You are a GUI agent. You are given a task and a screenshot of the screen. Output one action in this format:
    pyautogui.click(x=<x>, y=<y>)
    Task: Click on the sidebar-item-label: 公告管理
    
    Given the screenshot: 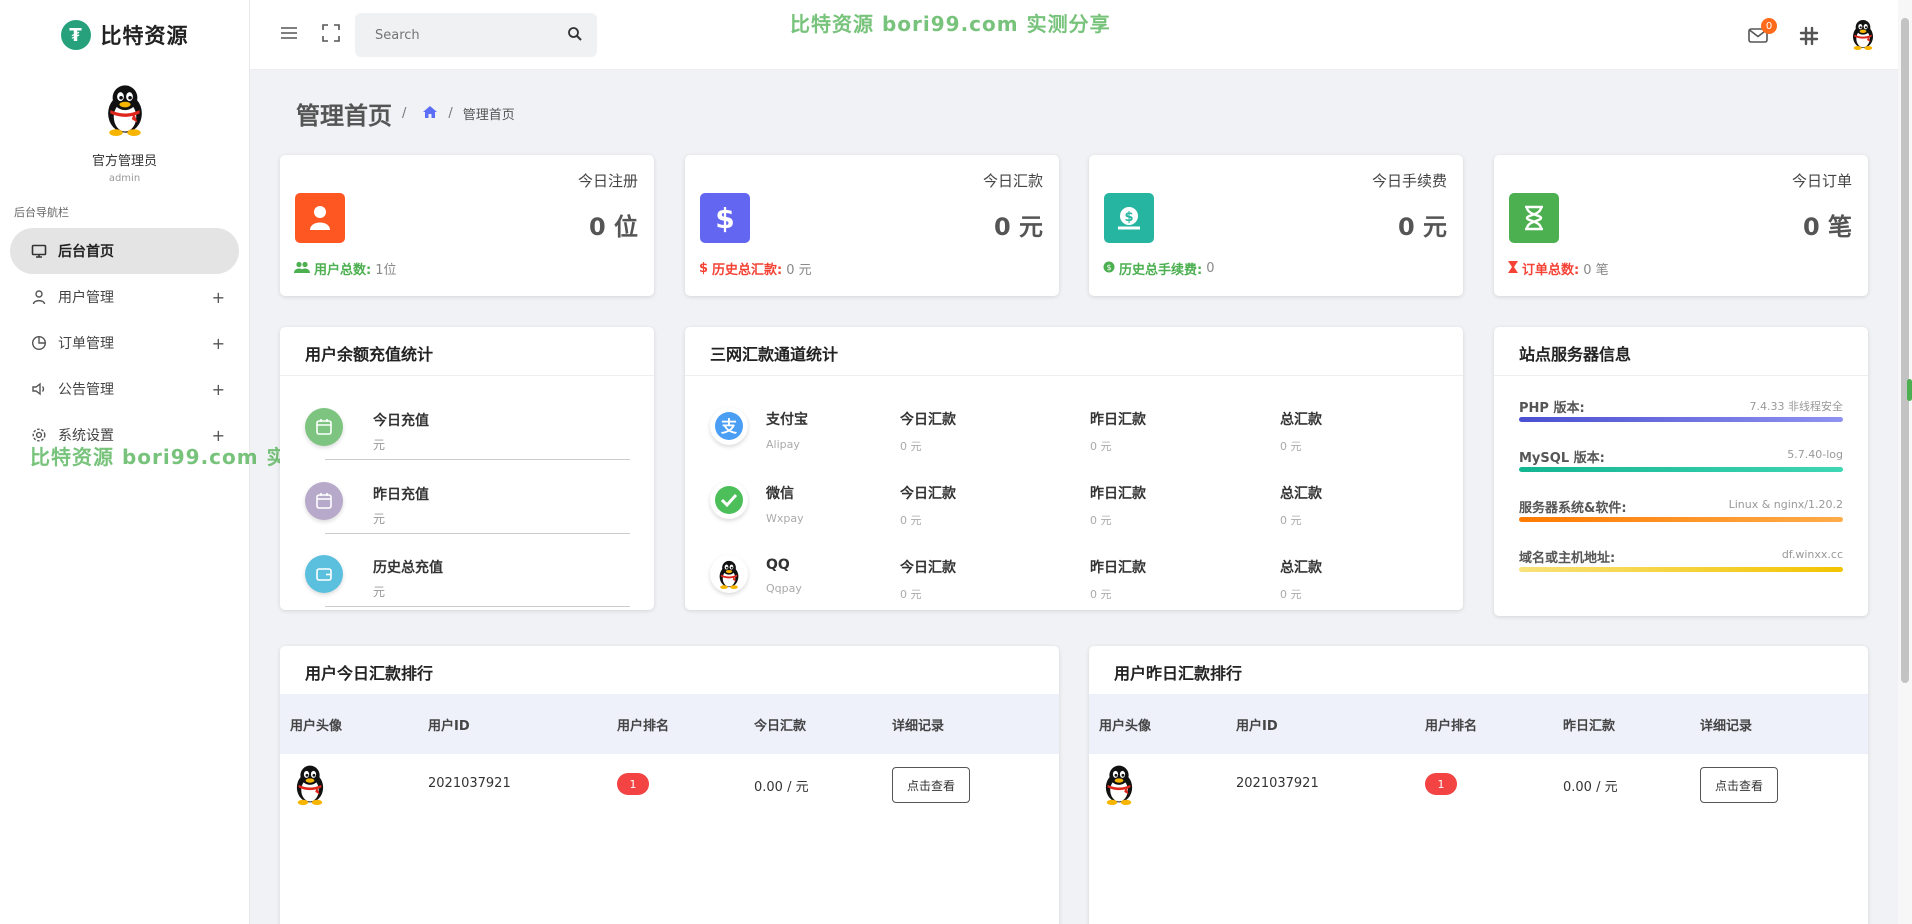 What is the action you would take?
    pyautogui.click(x=86, y=390)
    